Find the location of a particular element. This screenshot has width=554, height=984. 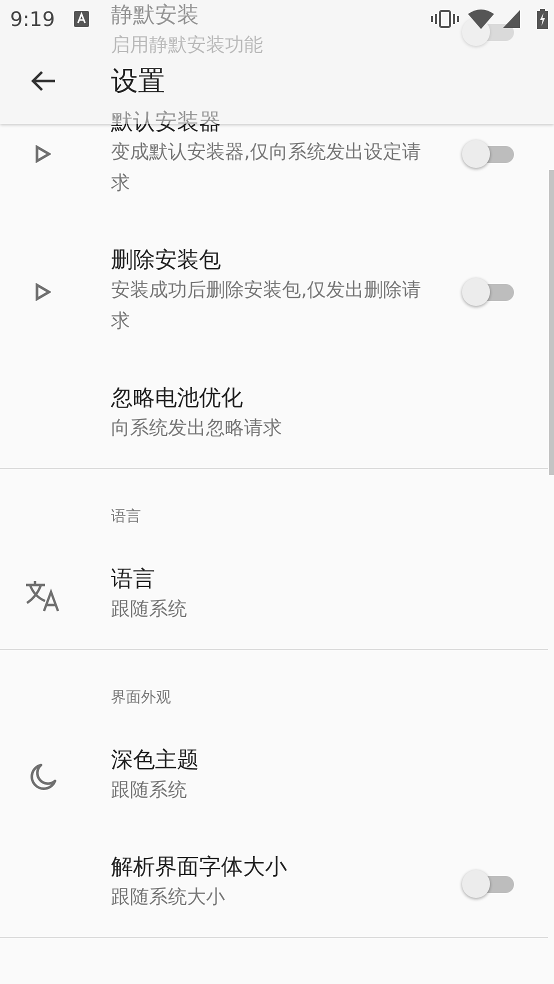

status-time: 9:19 is located at coordinates (32, 19).